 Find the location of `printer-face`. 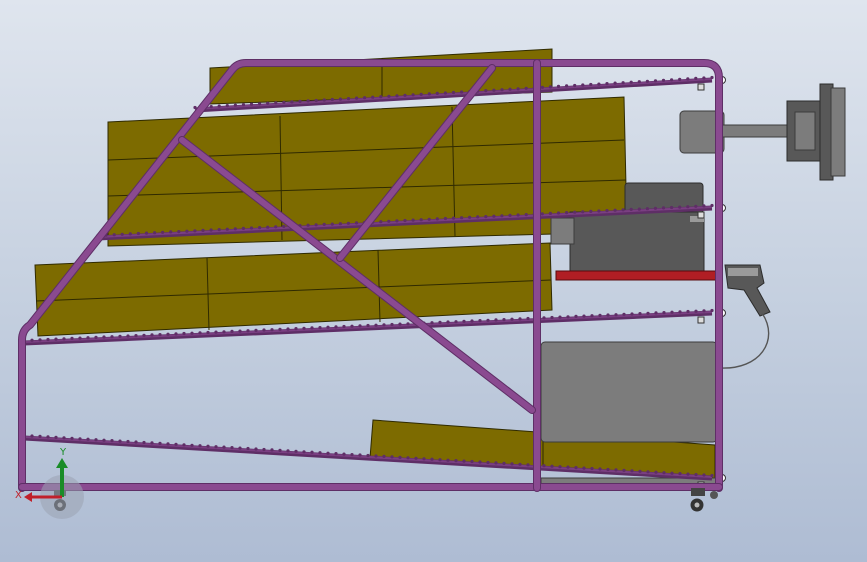

printer-face is located at coordinates (562, 231).